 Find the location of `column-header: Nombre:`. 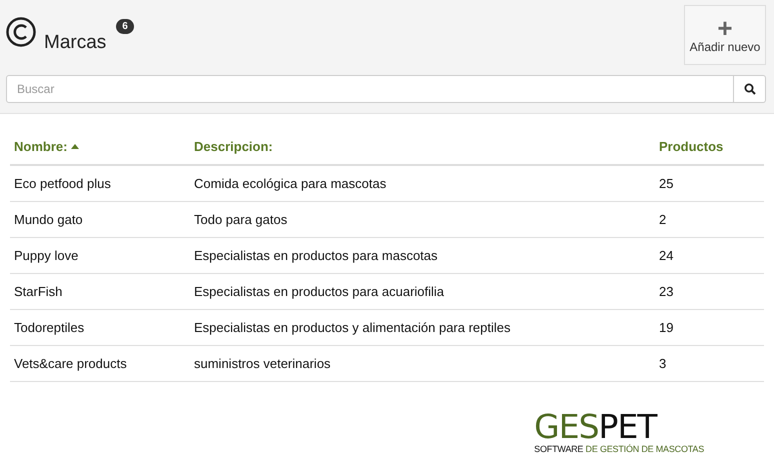

column-header: Nombre: is located at coordinates (47, 146).